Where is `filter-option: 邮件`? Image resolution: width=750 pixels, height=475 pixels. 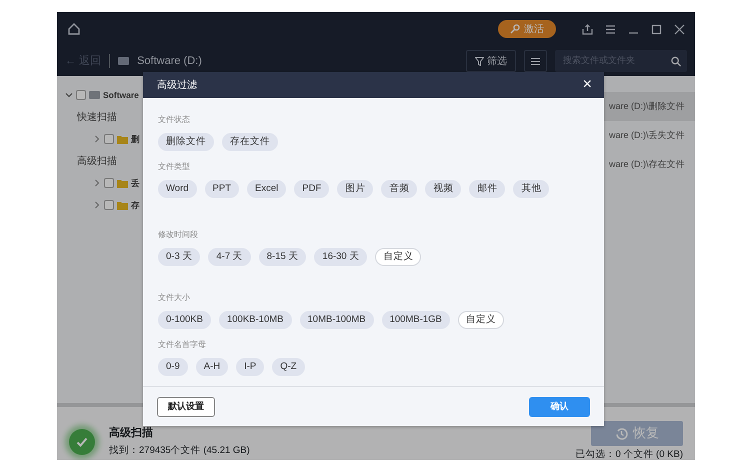
filter-option: 邮件 is located at coordinates (487, 189).